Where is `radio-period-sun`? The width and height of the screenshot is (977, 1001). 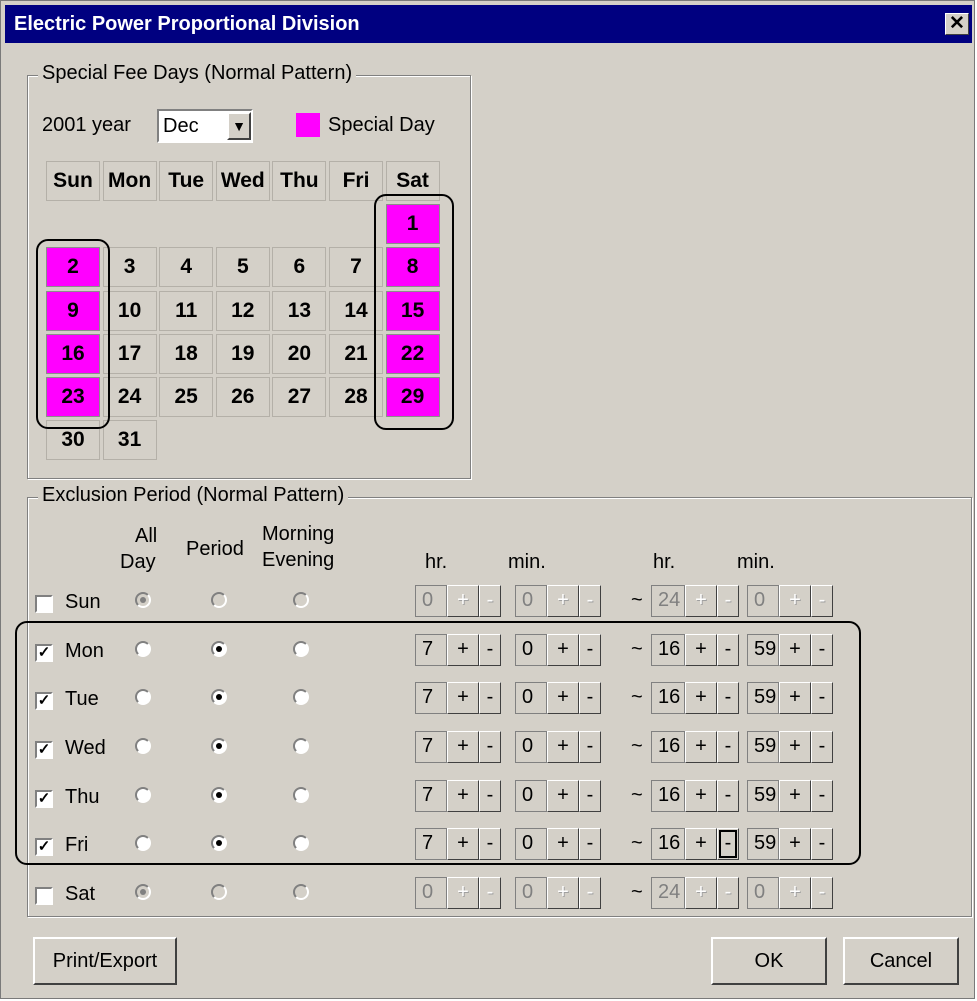
radio-period-sun is located at coordinates (219, 600).